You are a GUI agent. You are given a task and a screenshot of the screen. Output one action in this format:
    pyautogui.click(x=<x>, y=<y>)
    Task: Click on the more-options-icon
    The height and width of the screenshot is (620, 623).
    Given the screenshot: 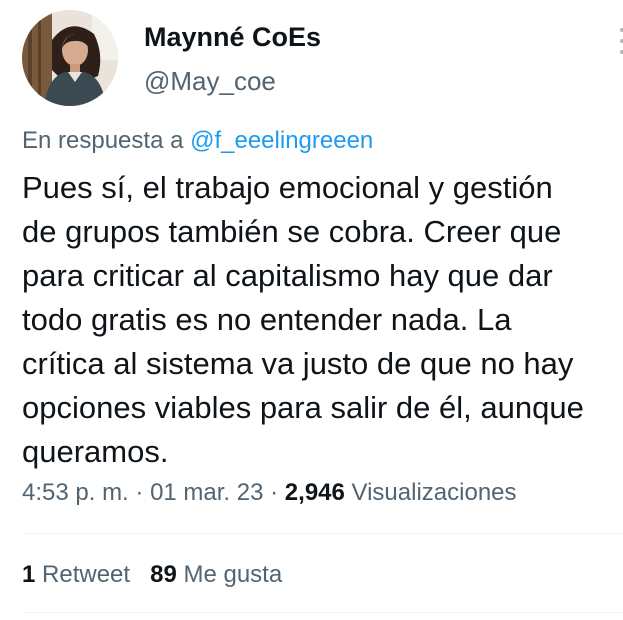 What is the action you would take?
    pyautogui.click(x=620, y=41)
    